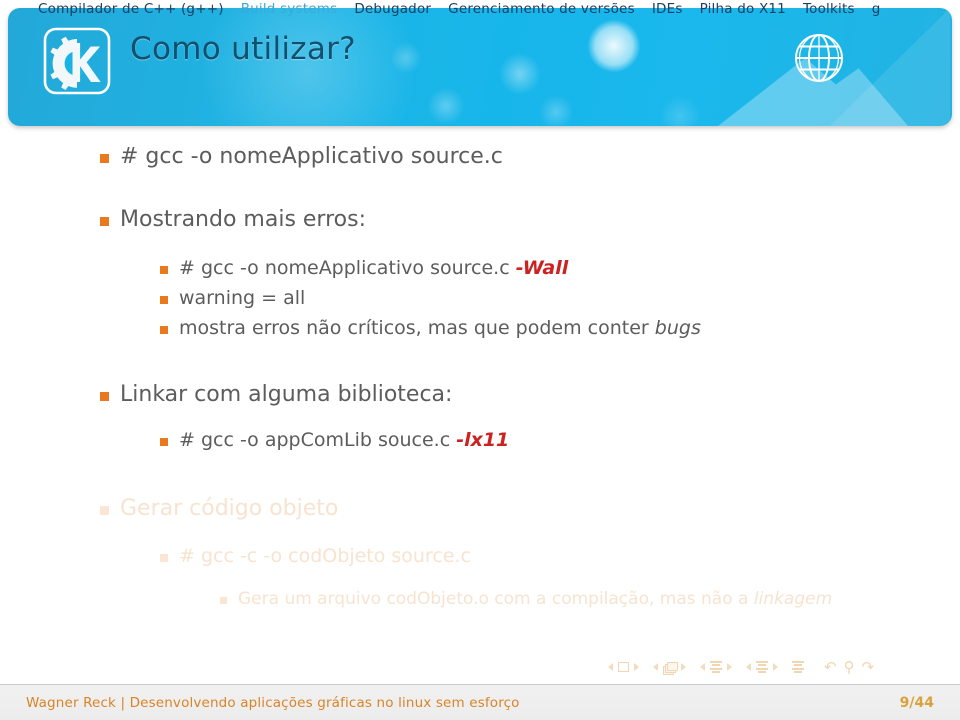 The width and height of the screenshot is (960, 720). Describe the element at coordinates (131, 9) in the screenshot. I see `nav-item-0: Compilador de C++ (g++)` at that location.